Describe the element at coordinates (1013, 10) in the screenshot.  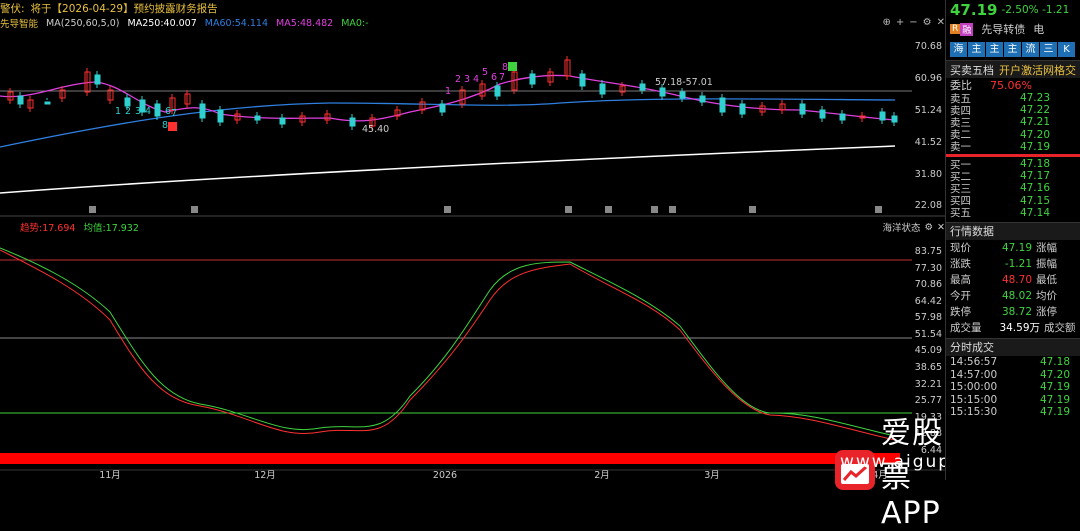
I see `price-header: 47.19 -2.50% -1.21` at that location.